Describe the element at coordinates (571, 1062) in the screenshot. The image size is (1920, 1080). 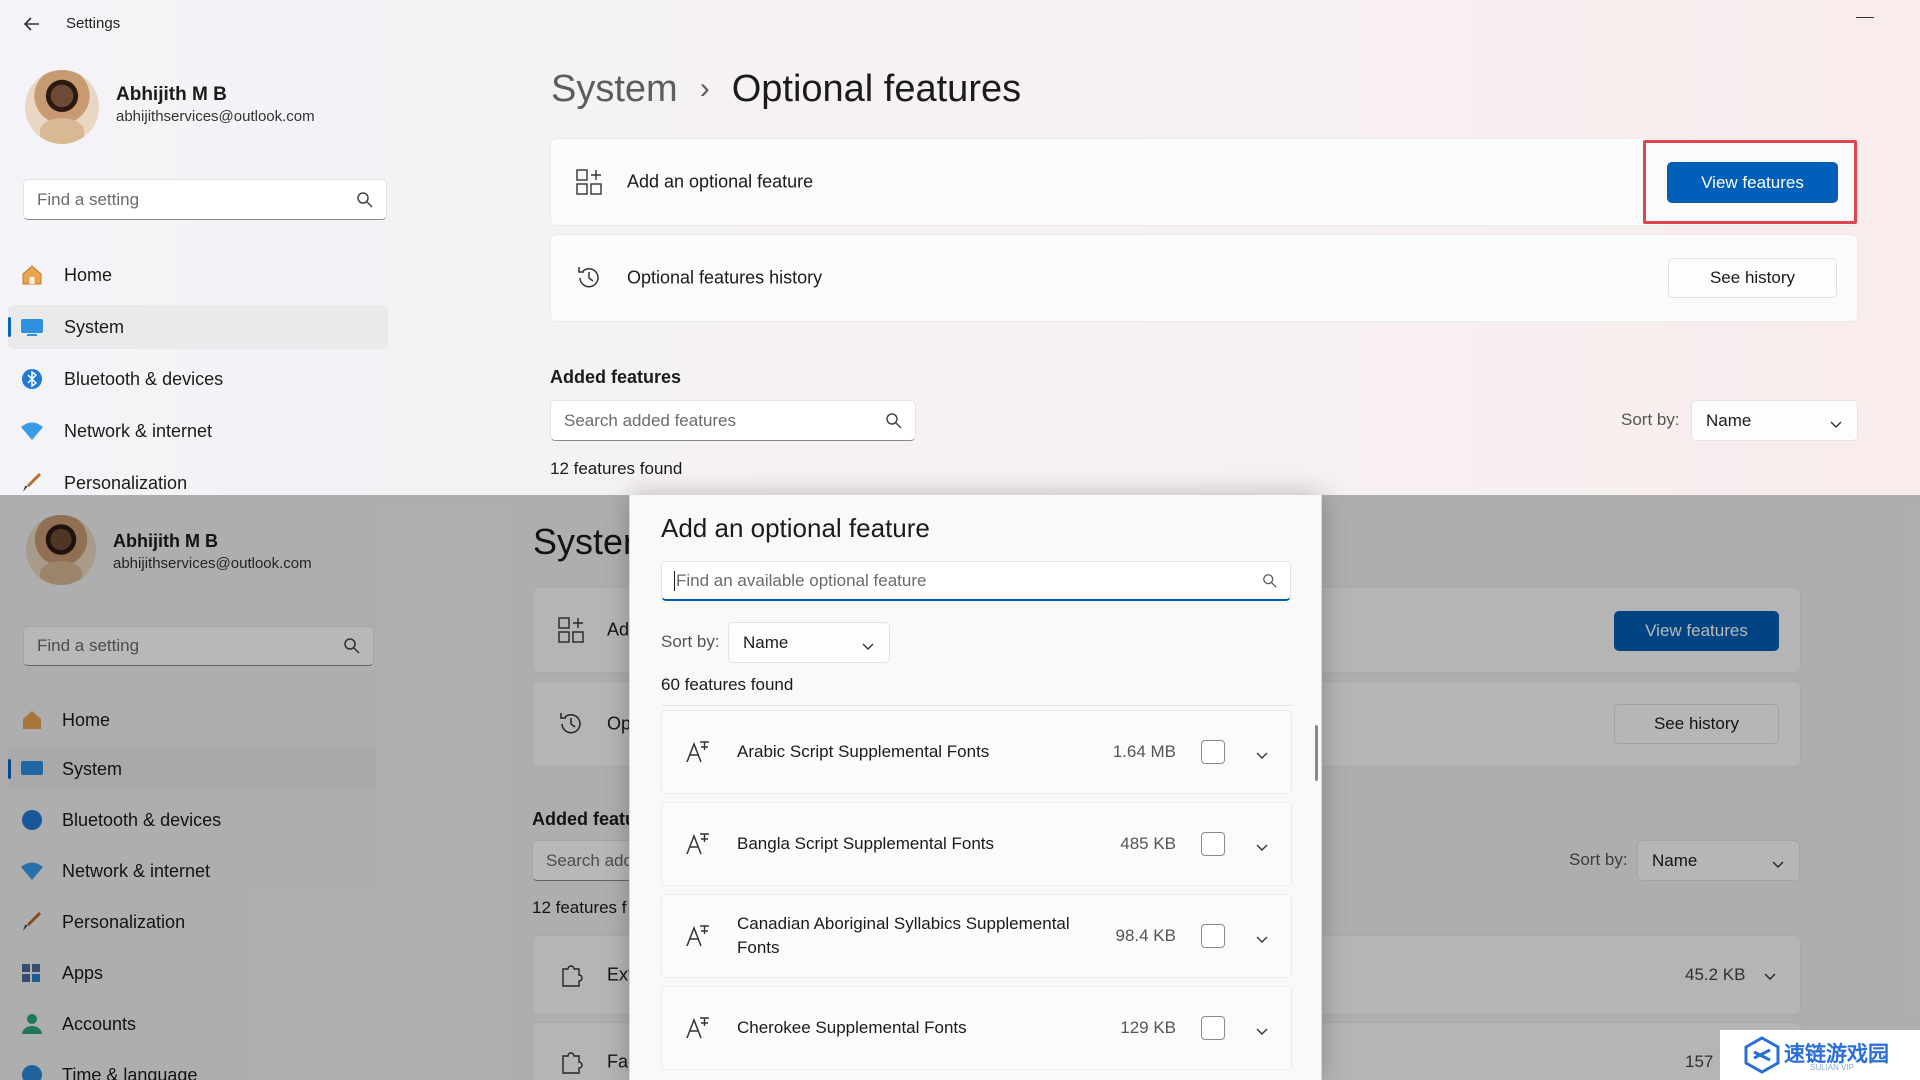
I see `puzzle-icon` at that location.